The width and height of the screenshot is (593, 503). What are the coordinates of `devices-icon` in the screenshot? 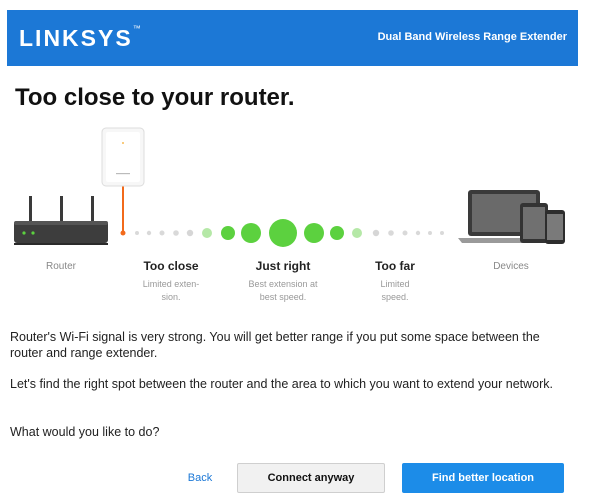 It's located at (511, 217).